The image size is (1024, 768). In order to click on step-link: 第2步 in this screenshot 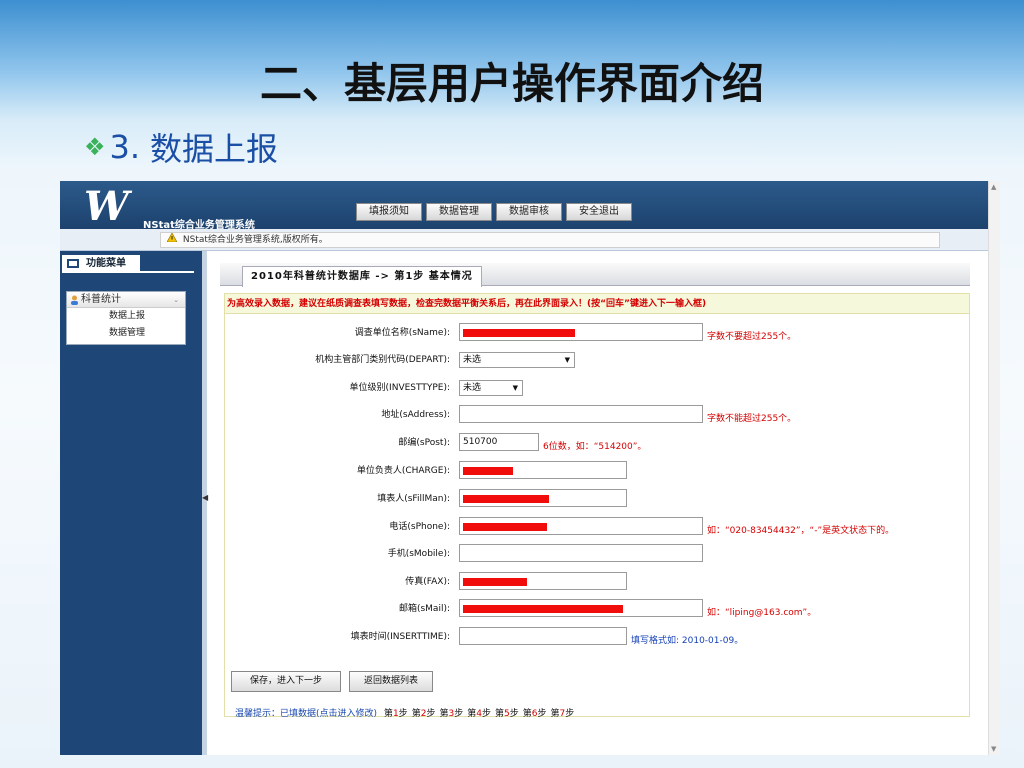, I will do `click(424, 714)`.